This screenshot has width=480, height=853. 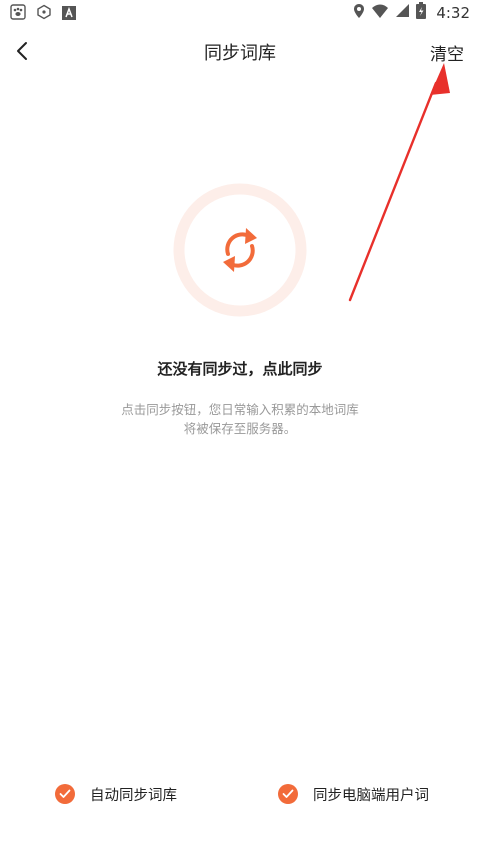 What do you see at coordinates (380, 13) in the screenshot?
I see `wifi-icon` at bounding box center [380, 13].